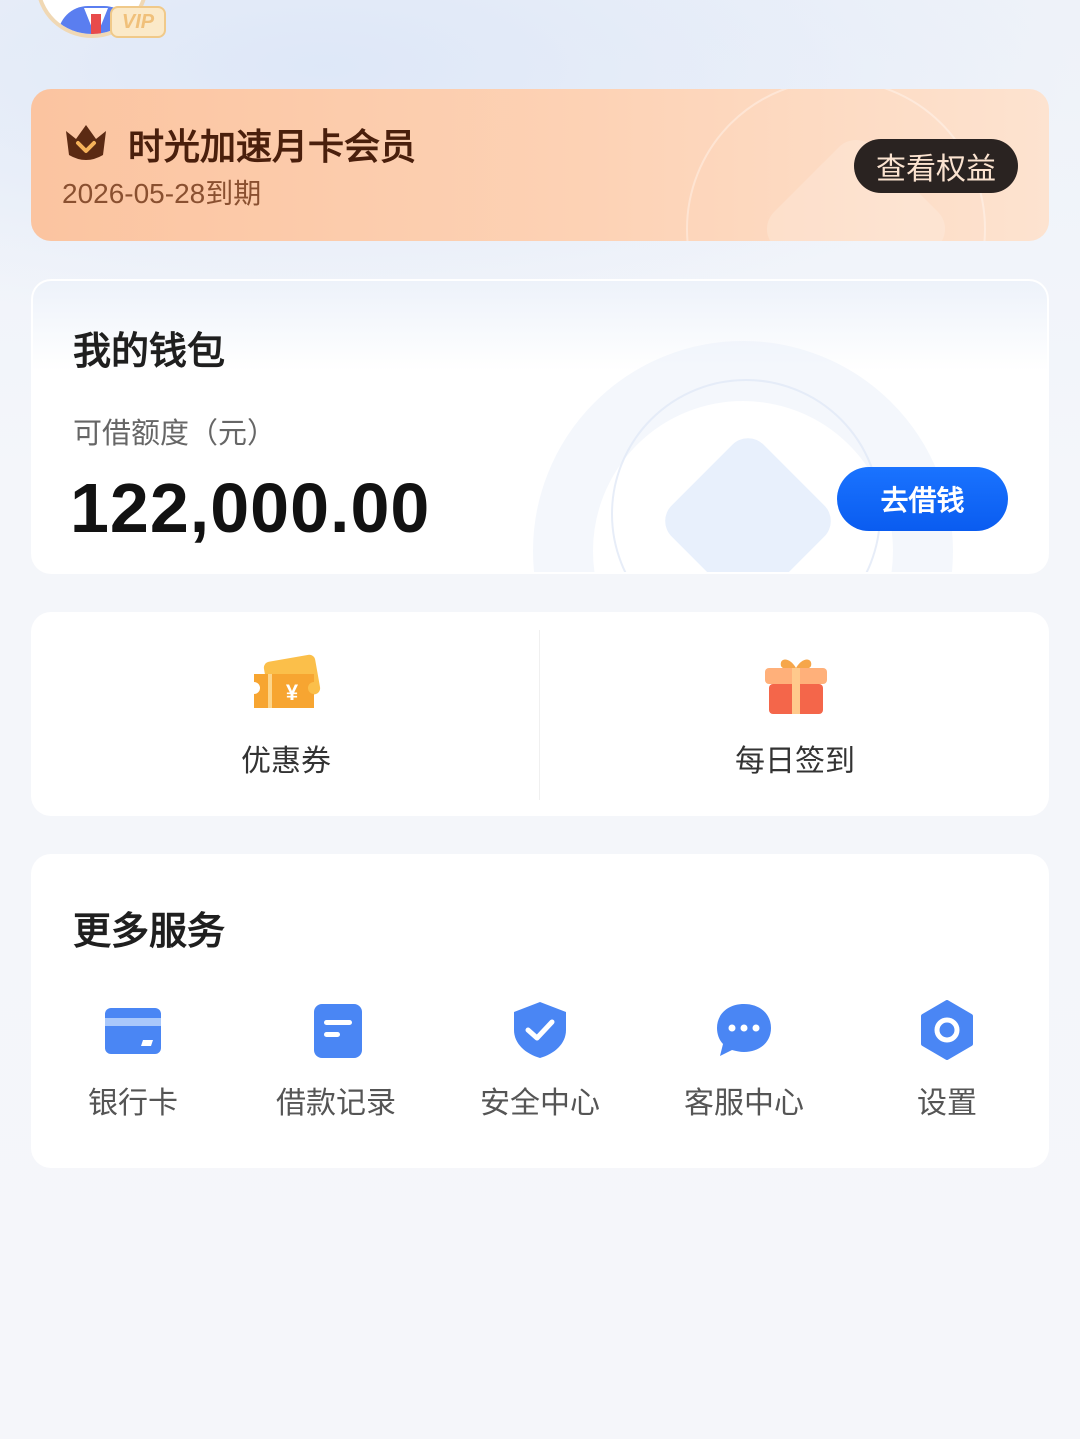  Describe the element at coordinates (795, 761) in the screenshot. I see `daily-checkin-label: 每日签到` at that location.